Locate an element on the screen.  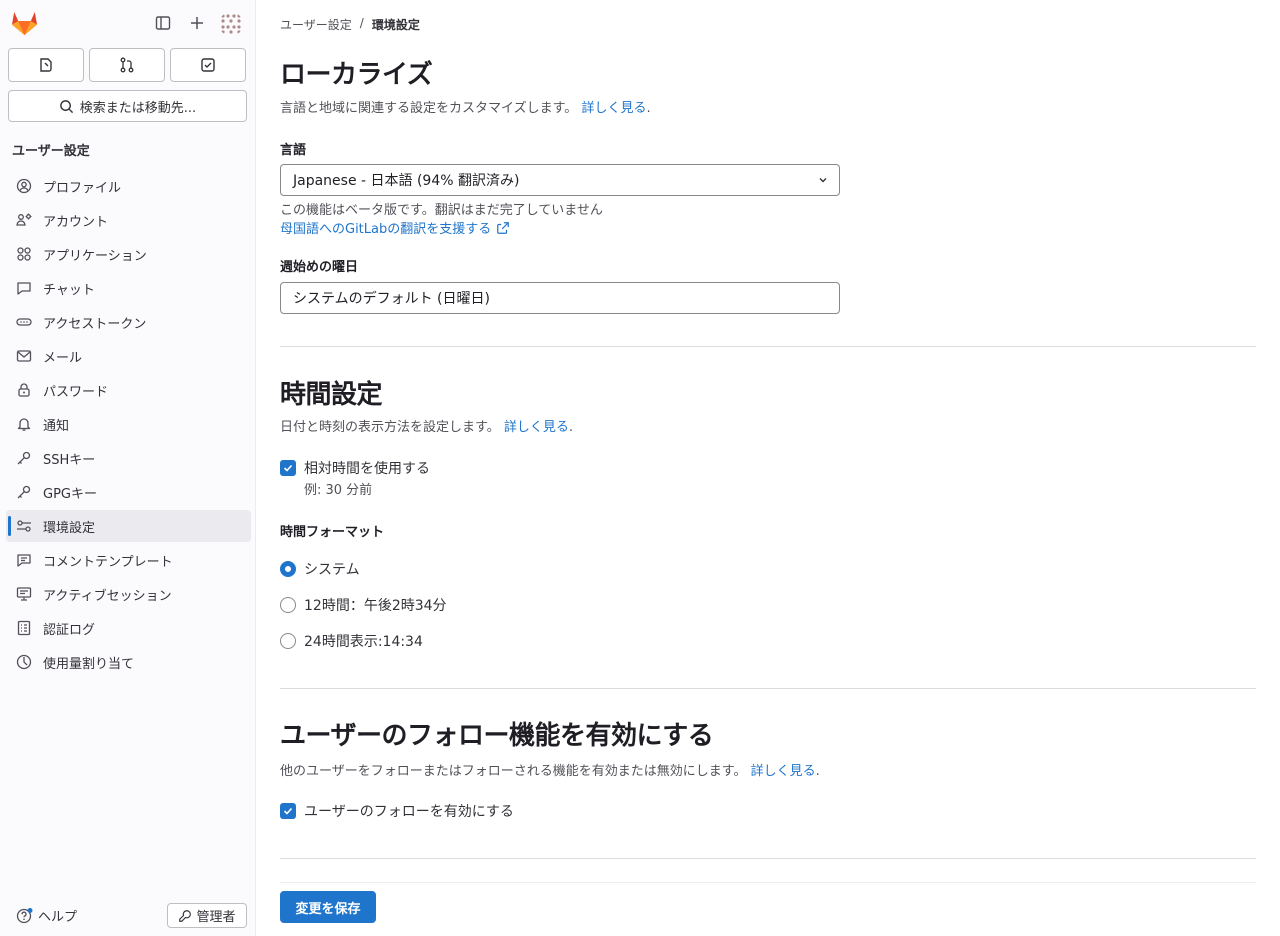
time-format-option-12h: 12時間：午後2時34分 is located at coordinates (363, 605).